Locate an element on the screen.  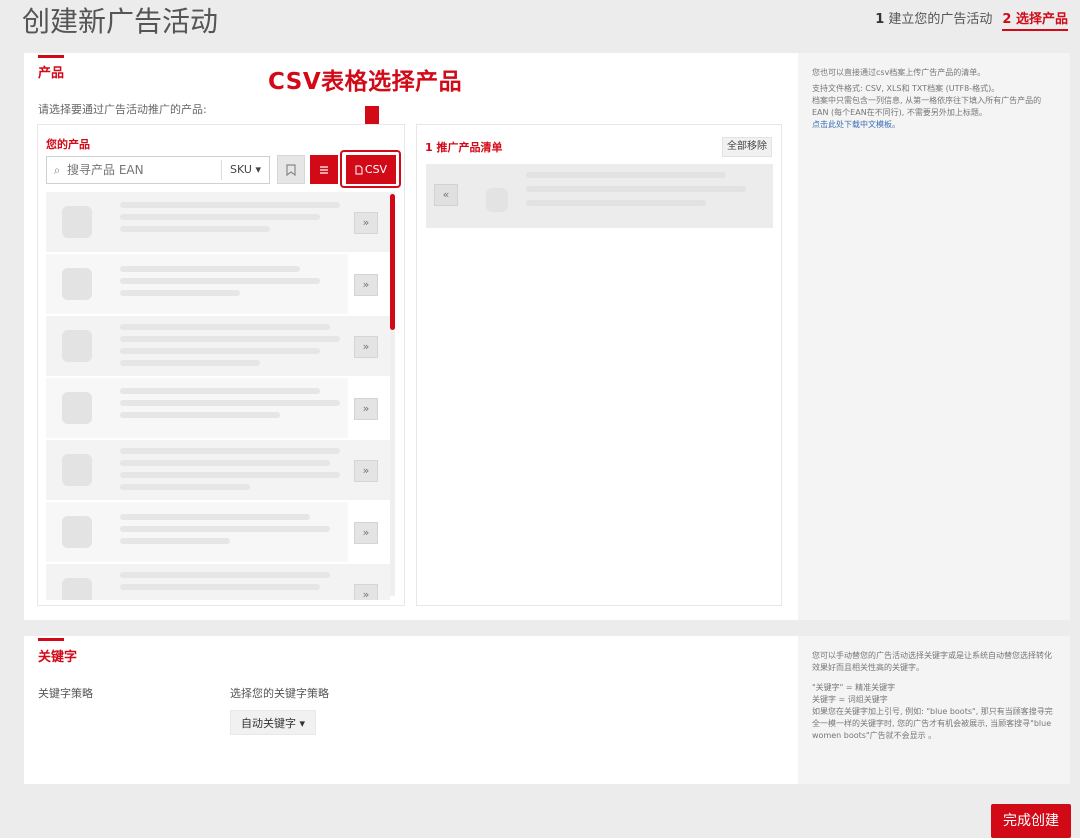
bookmark-button is located at coordinates (291, 169).